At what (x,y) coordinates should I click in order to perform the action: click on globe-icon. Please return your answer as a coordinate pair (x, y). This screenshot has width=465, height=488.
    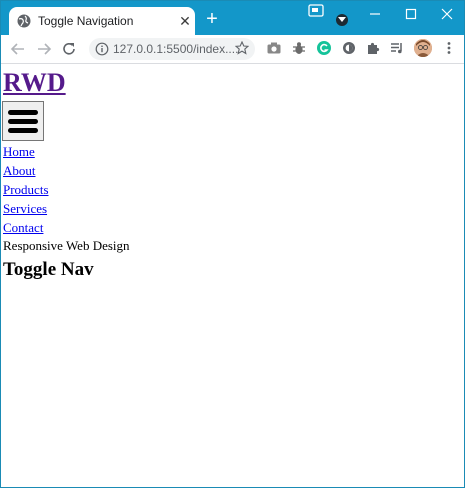
    Looking at the image, I should click on (24, 21).